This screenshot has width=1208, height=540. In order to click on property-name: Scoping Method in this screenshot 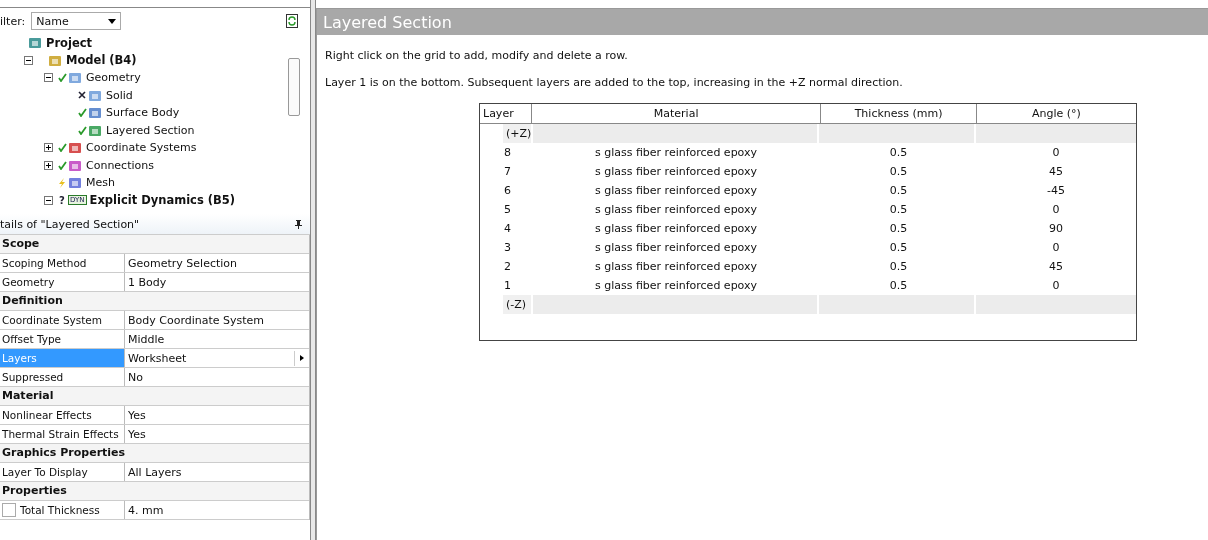, I will do `click(44, 263)`.